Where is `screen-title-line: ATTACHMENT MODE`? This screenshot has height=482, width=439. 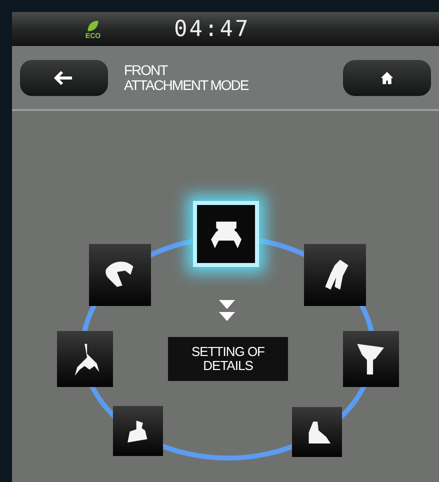 screen-title-line: ATTACHMENT MODE is located at coordinates (186, 85).